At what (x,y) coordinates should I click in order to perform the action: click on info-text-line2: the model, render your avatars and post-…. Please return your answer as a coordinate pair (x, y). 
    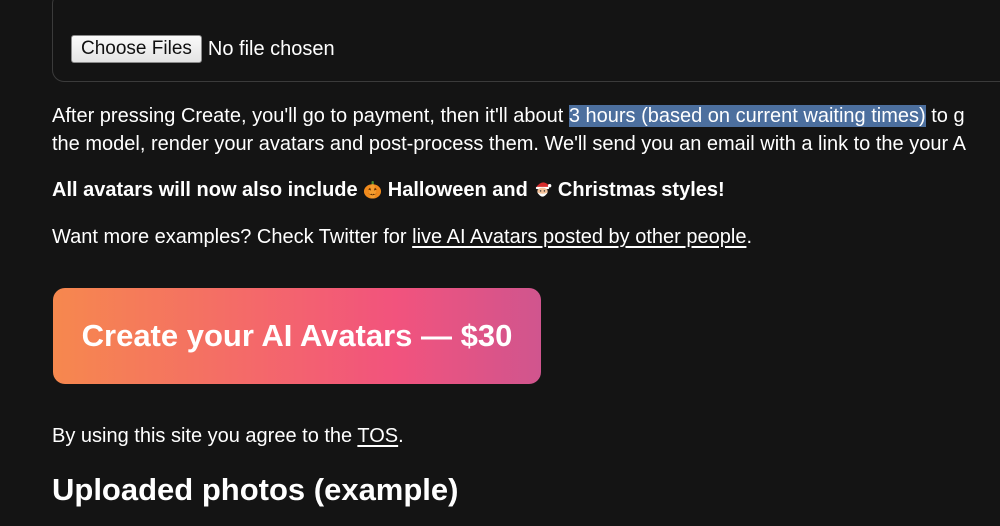
    Looking at the image, I should click on (509, 144).